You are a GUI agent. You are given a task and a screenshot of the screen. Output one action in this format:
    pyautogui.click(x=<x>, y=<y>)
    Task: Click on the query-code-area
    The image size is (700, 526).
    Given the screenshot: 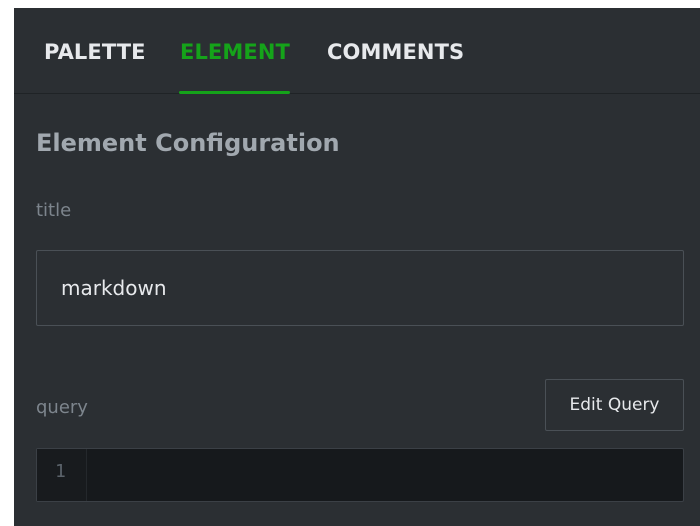 What is the action you would take?
    pyautogui.click(x=385, y=475)
    